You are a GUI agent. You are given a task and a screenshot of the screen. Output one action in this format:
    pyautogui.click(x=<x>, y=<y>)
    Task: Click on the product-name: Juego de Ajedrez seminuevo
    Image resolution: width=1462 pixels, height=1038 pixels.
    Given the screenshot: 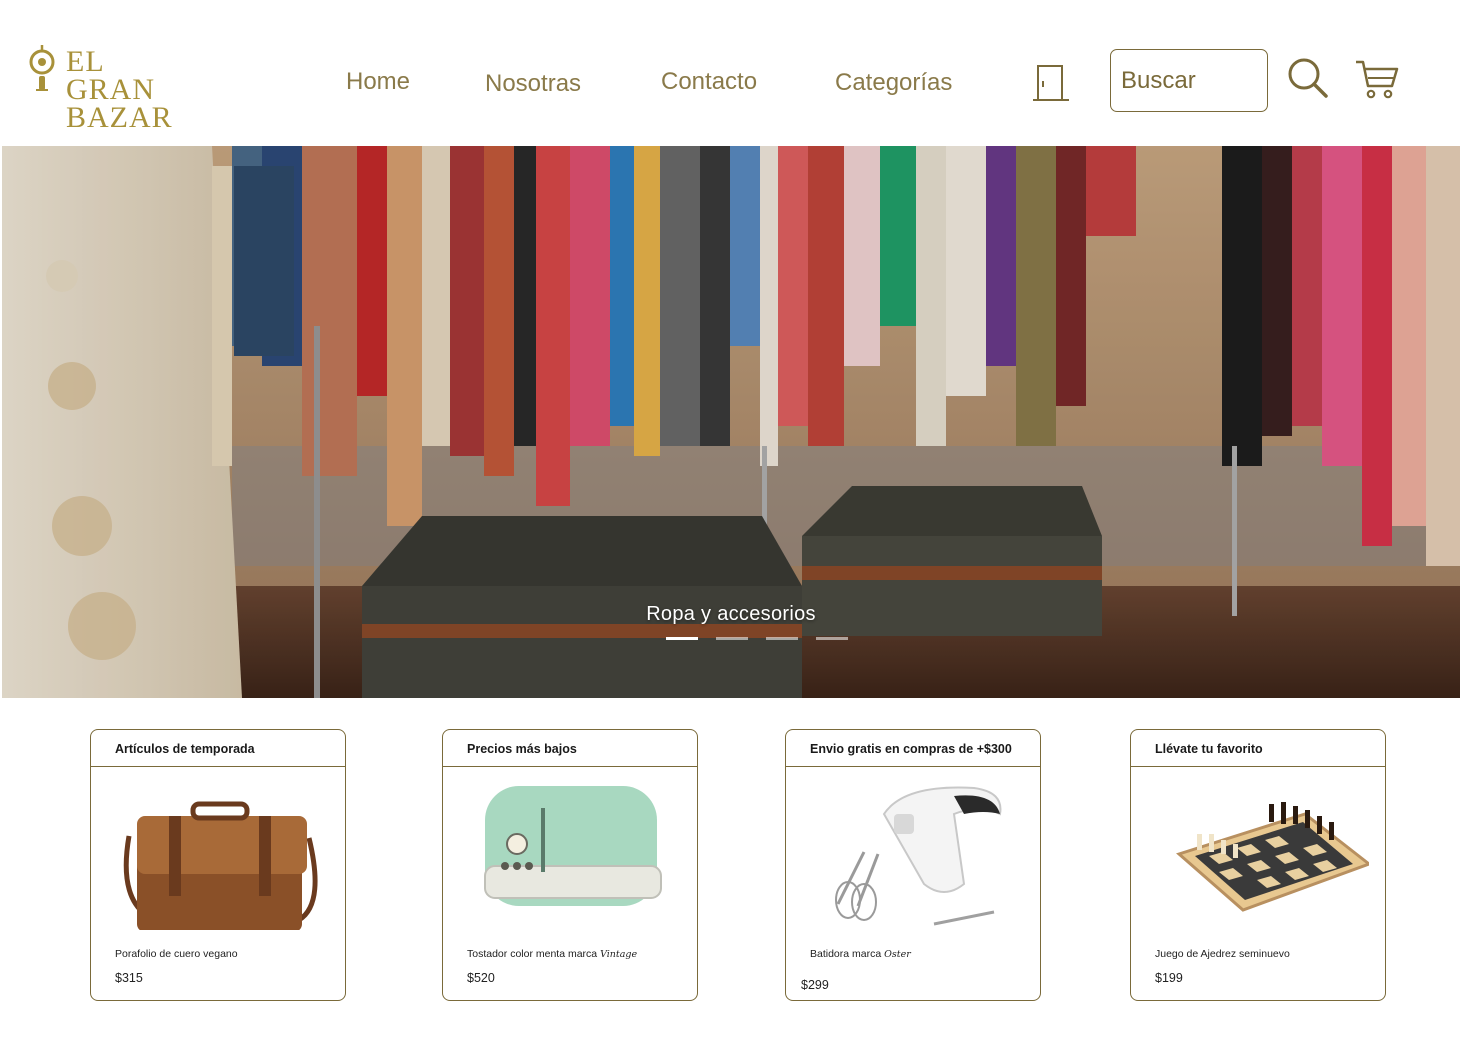 What is the action you would take?
    pyautogui.click(x=1222, y=954)
    